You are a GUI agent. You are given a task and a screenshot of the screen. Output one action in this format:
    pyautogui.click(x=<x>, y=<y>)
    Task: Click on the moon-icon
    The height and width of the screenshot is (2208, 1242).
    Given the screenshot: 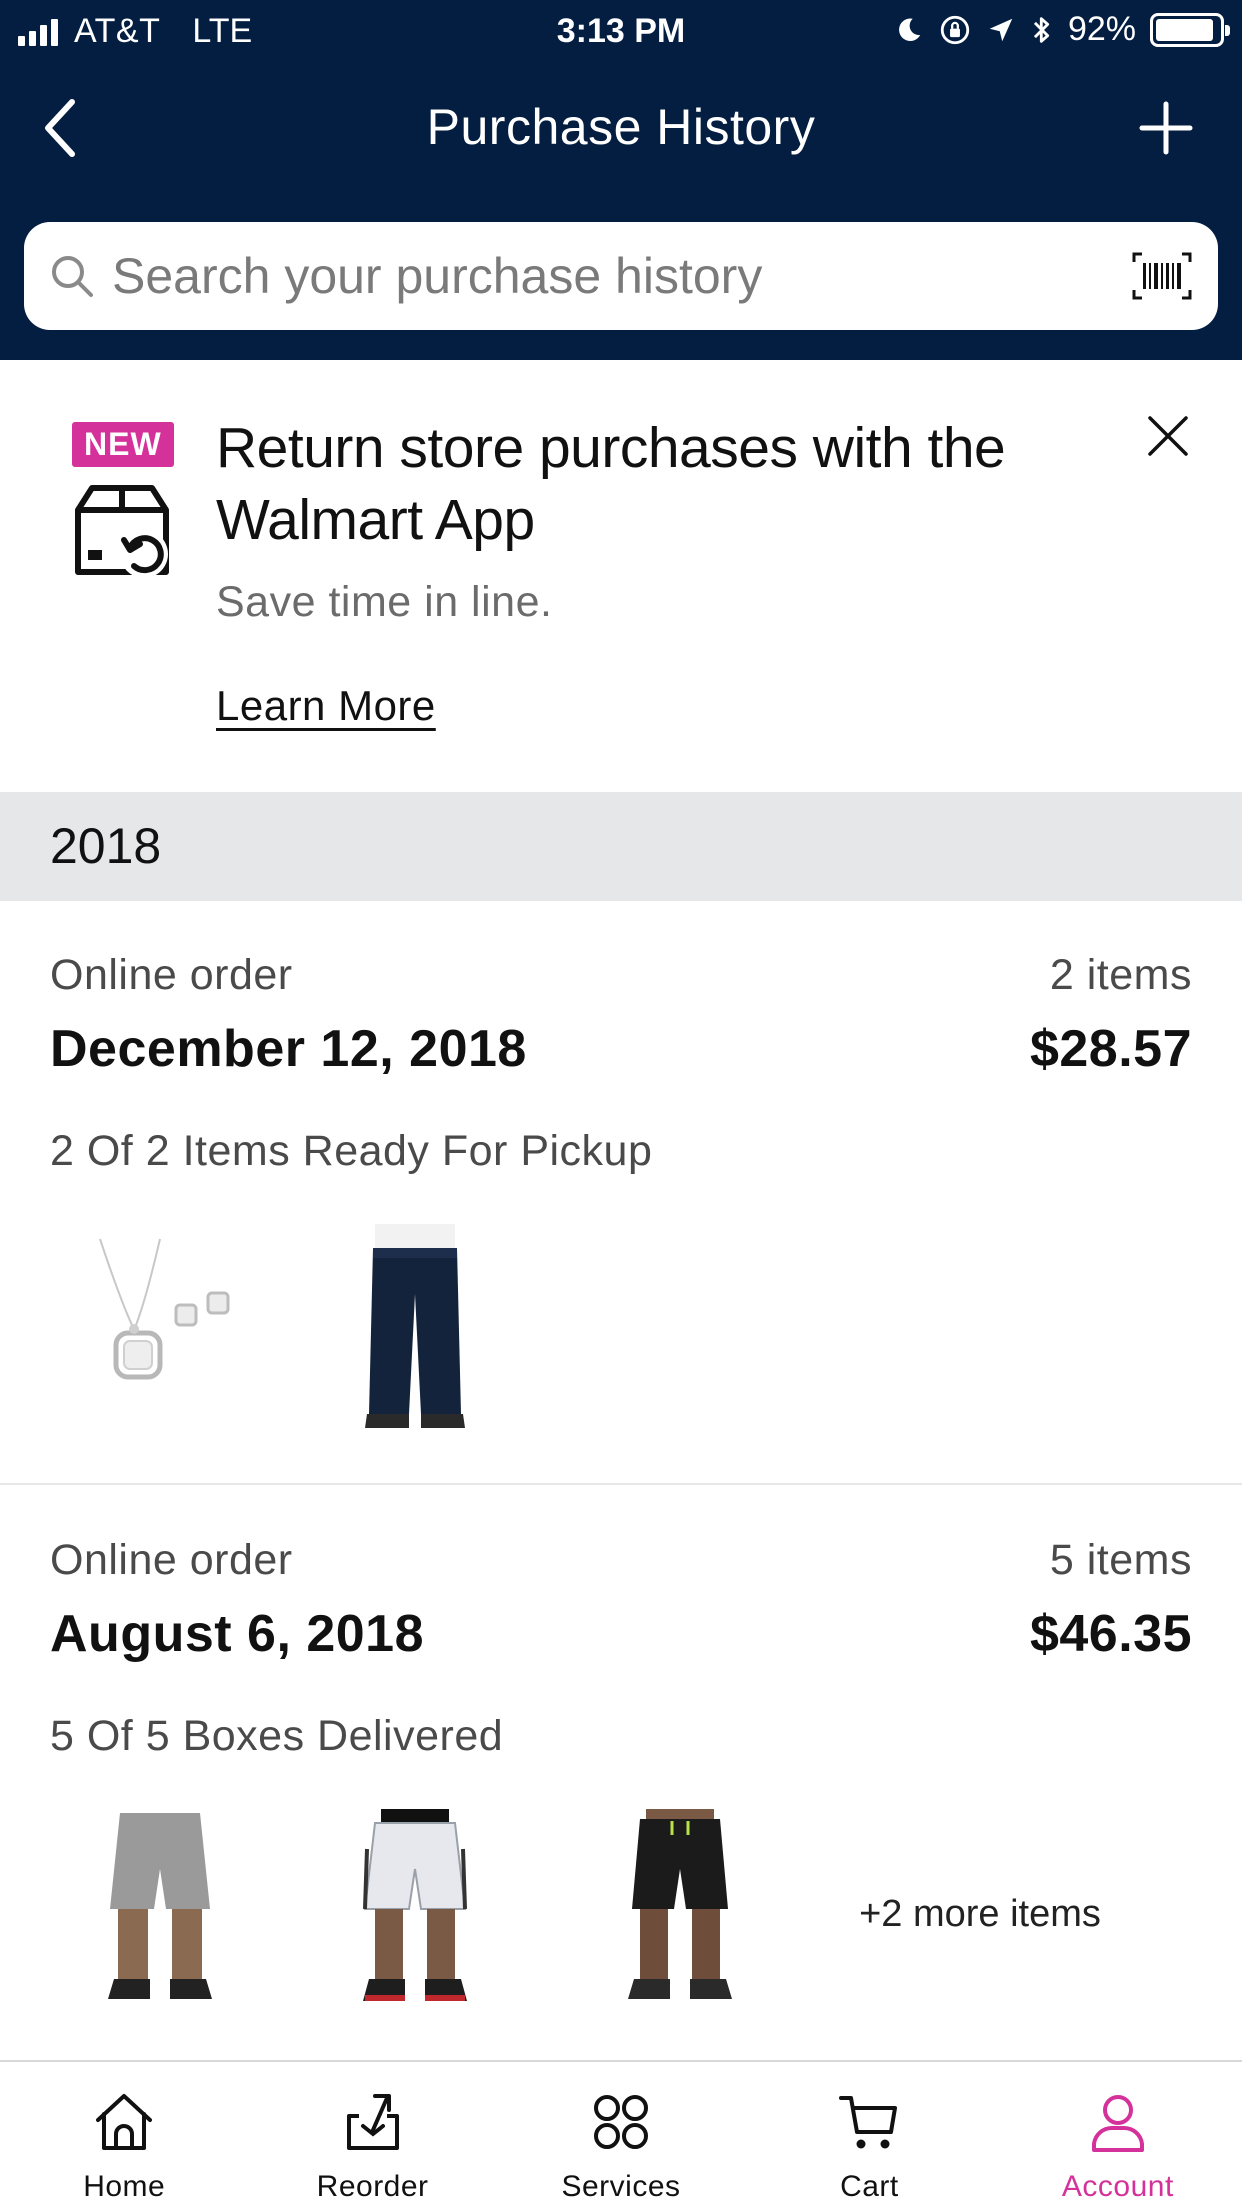 What is the action you would take?
    pyautogui.click(x=909, y=29)
    